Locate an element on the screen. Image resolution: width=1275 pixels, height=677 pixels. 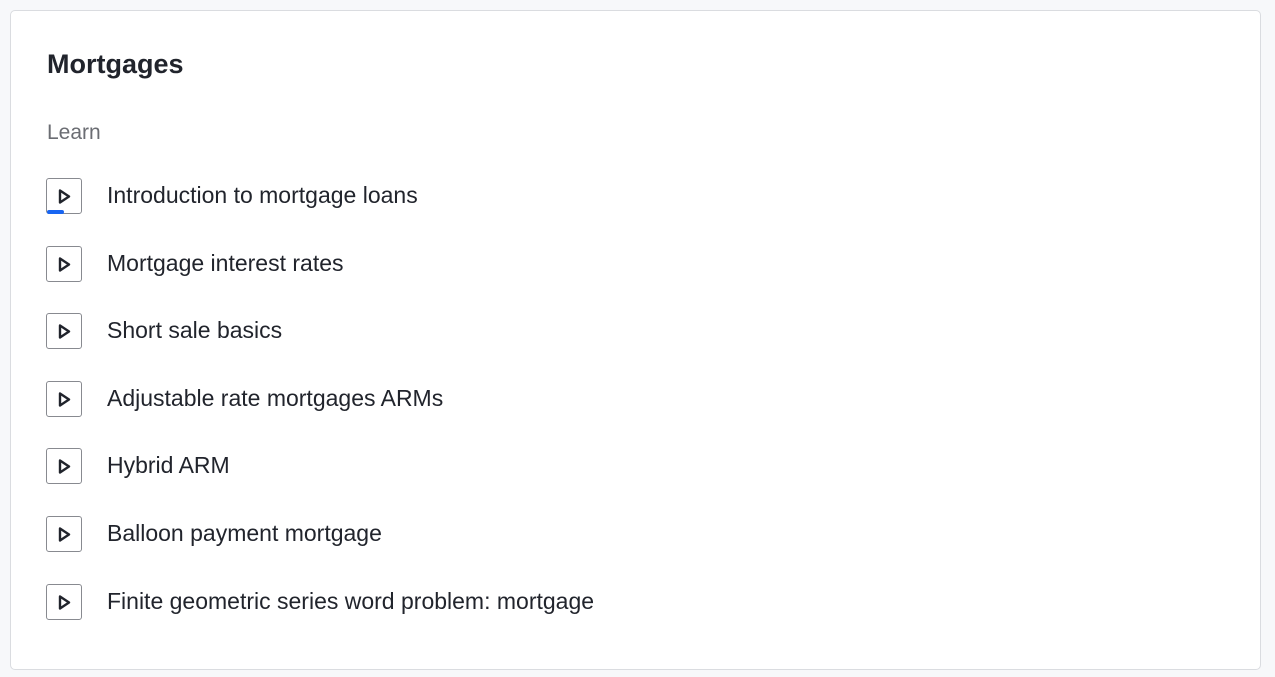
lesson-title: Mortgage interest rates is located at coordinates (225, 262).